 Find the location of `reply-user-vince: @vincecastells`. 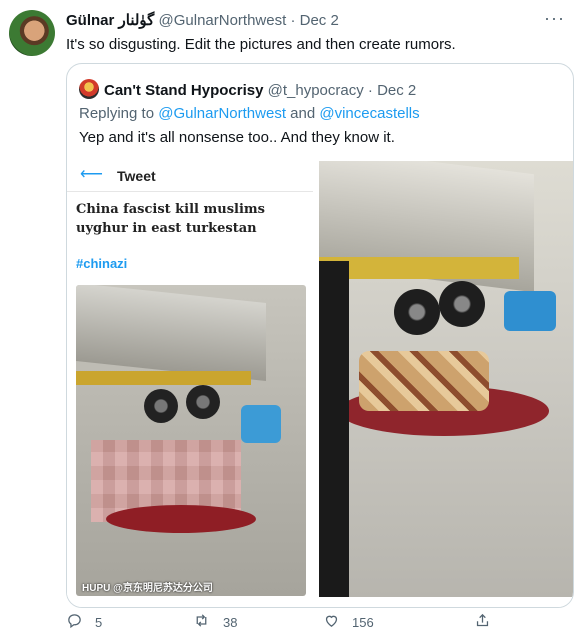

reply-user-vince: @vincecastells is located at coordinates (369, 113).